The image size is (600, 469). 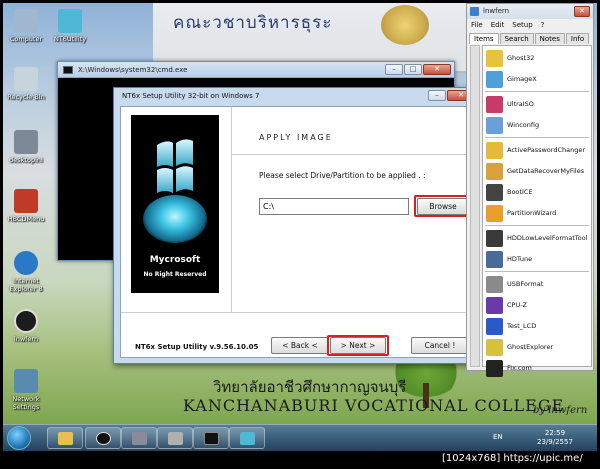 What do you see at coordinates (413, 69) in the screenshot?
I see `maximize-button: □` at bounding box center [413, 69].